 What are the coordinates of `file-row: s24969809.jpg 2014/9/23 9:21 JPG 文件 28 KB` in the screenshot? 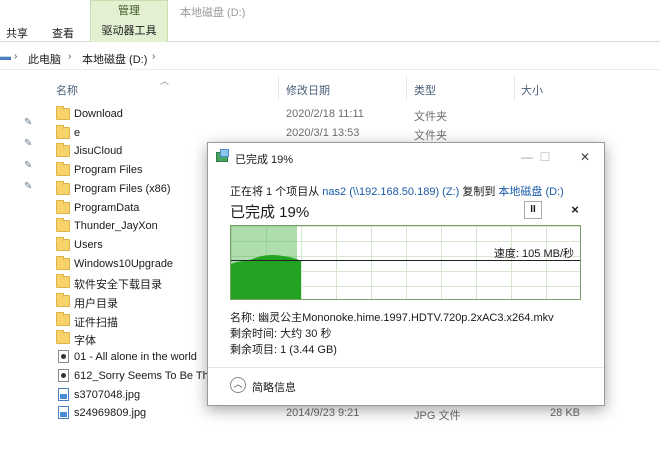 It's located at (334, 414).